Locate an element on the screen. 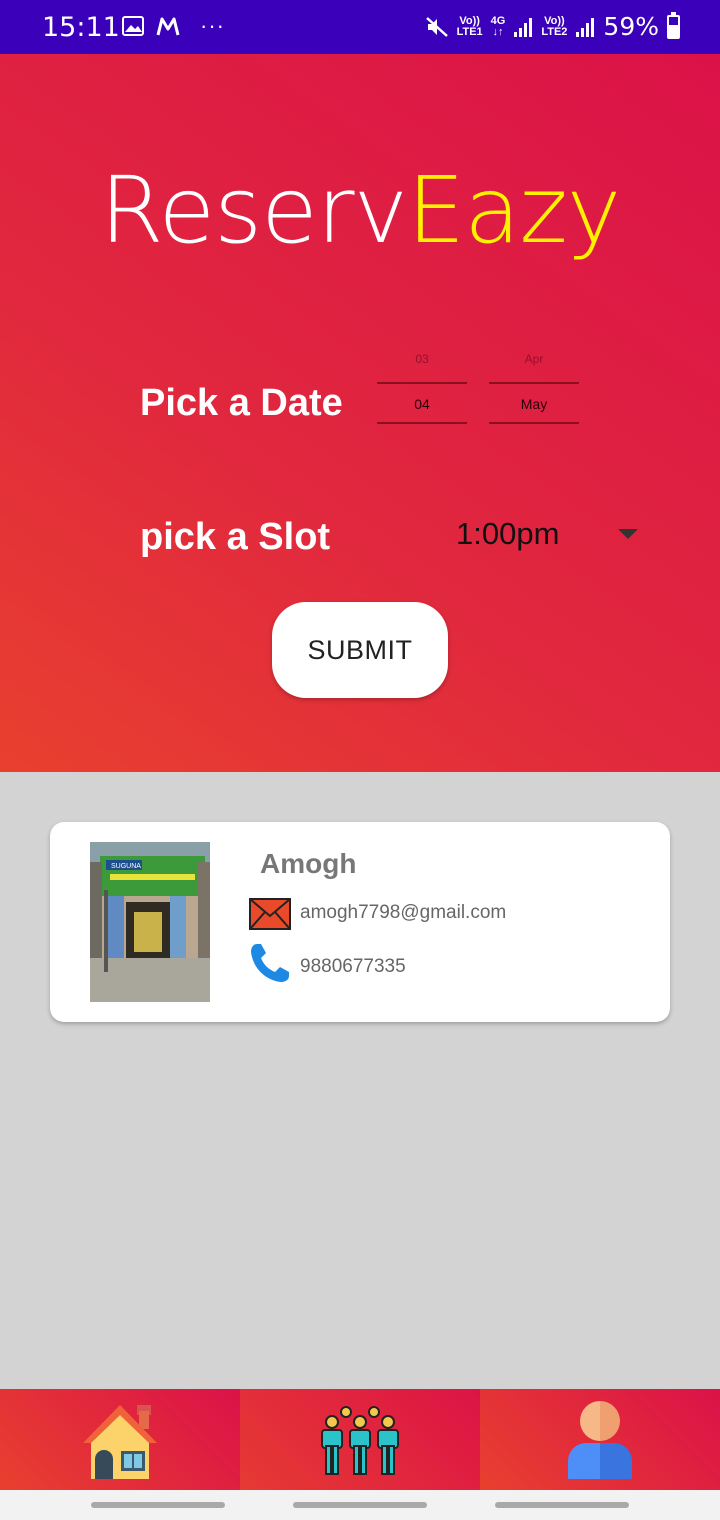 This screenshot has width=720, height=1520. battery-icon is located at coordinates (673, 25).